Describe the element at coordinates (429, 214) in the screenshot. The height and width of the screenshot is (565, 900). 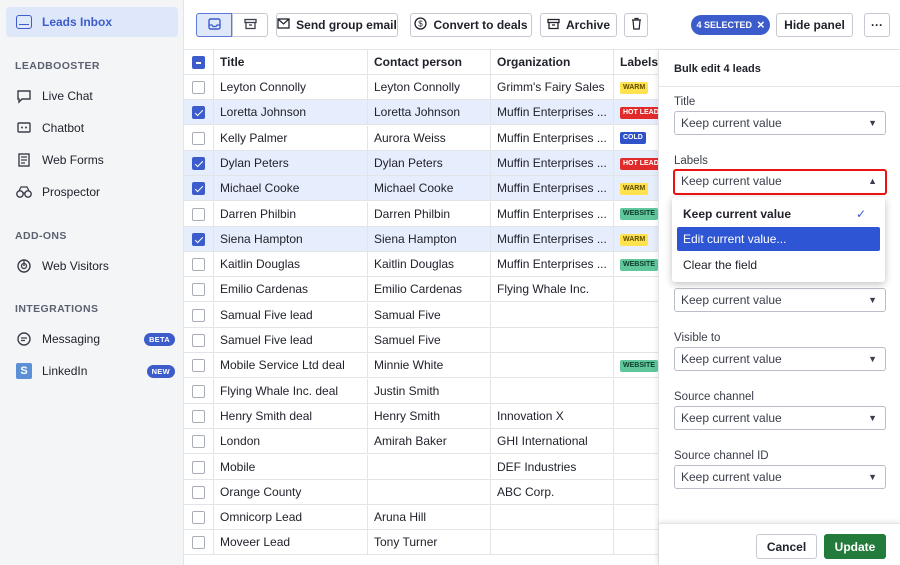
I see `cell-contact: Darren Philbin` at that location.